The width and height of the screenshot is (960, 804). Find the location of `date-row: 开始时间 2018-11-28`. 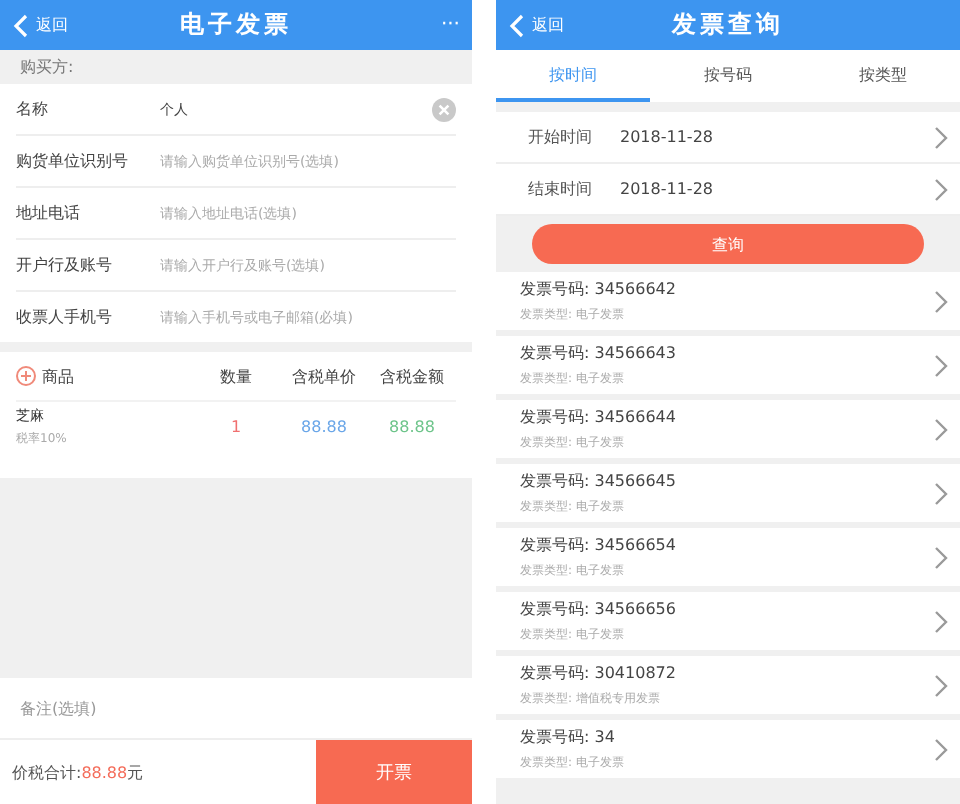

date-row: 开始时间 2018-11-28 is located at coordinates (728, 138).